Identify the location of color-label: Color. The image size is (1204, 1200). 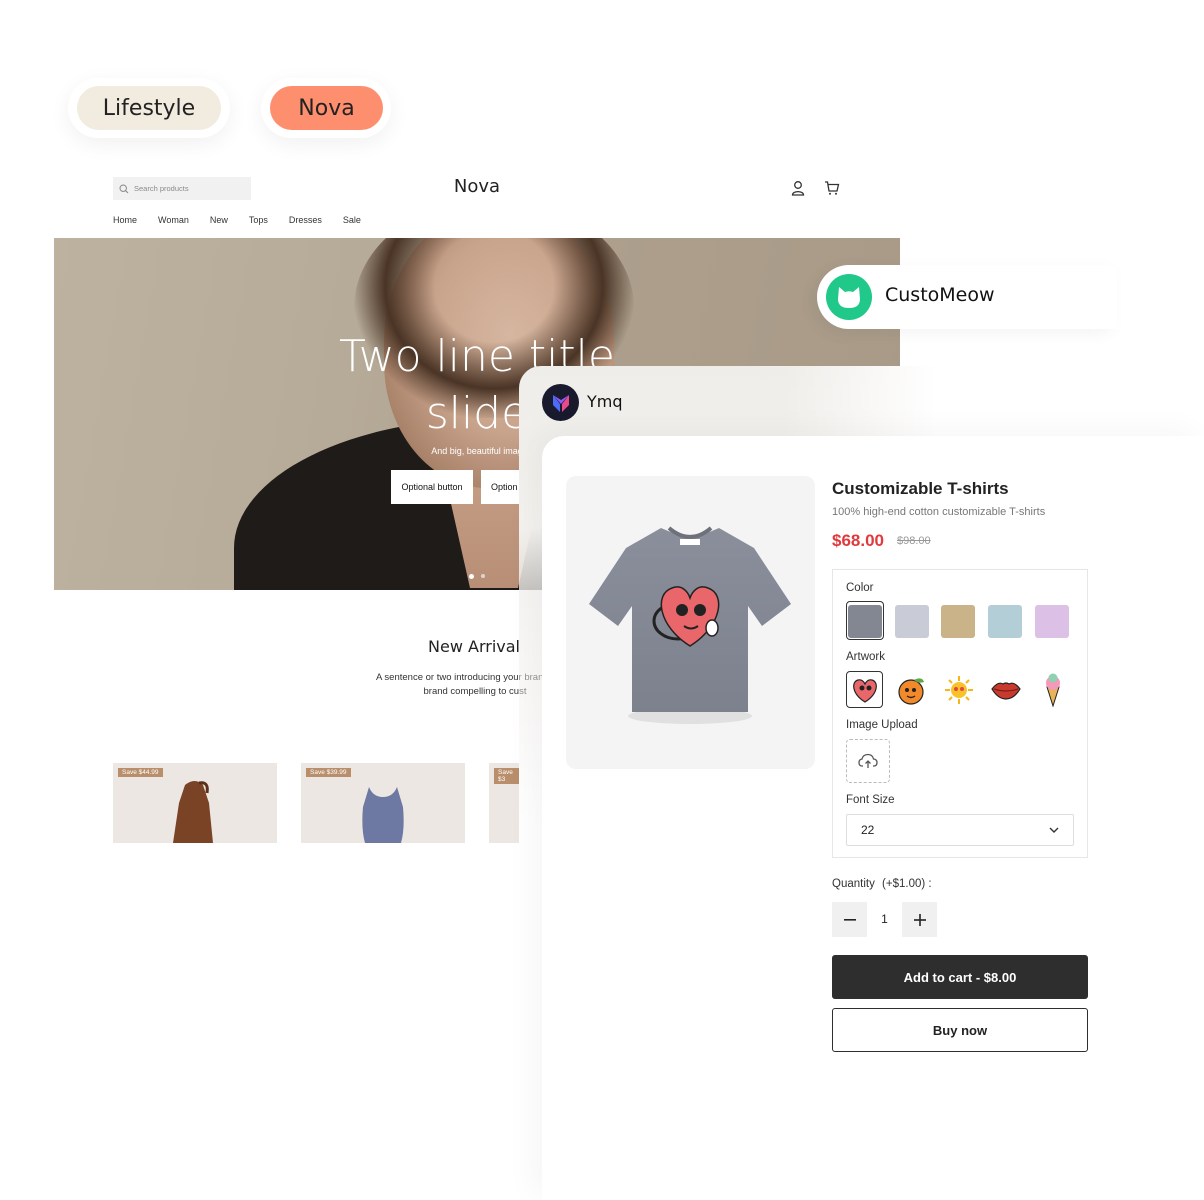
(860, 588).